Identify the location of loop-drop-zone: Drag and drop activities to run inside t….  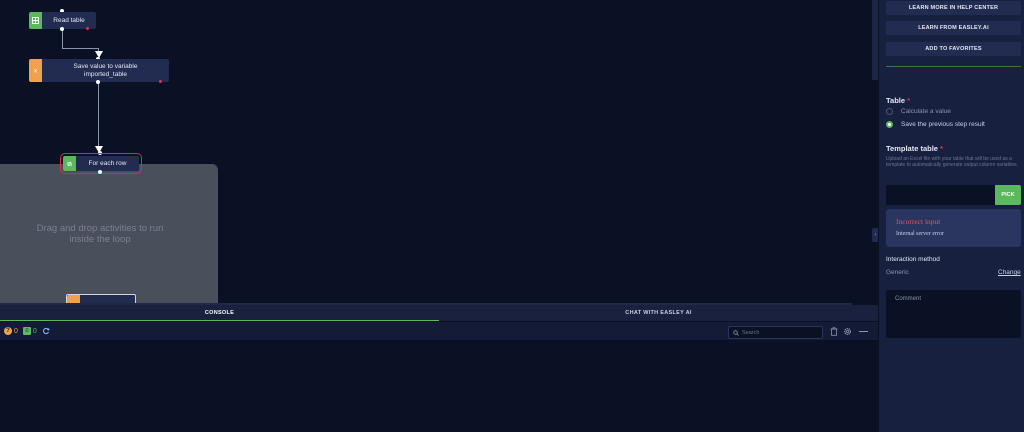
(109, 234).